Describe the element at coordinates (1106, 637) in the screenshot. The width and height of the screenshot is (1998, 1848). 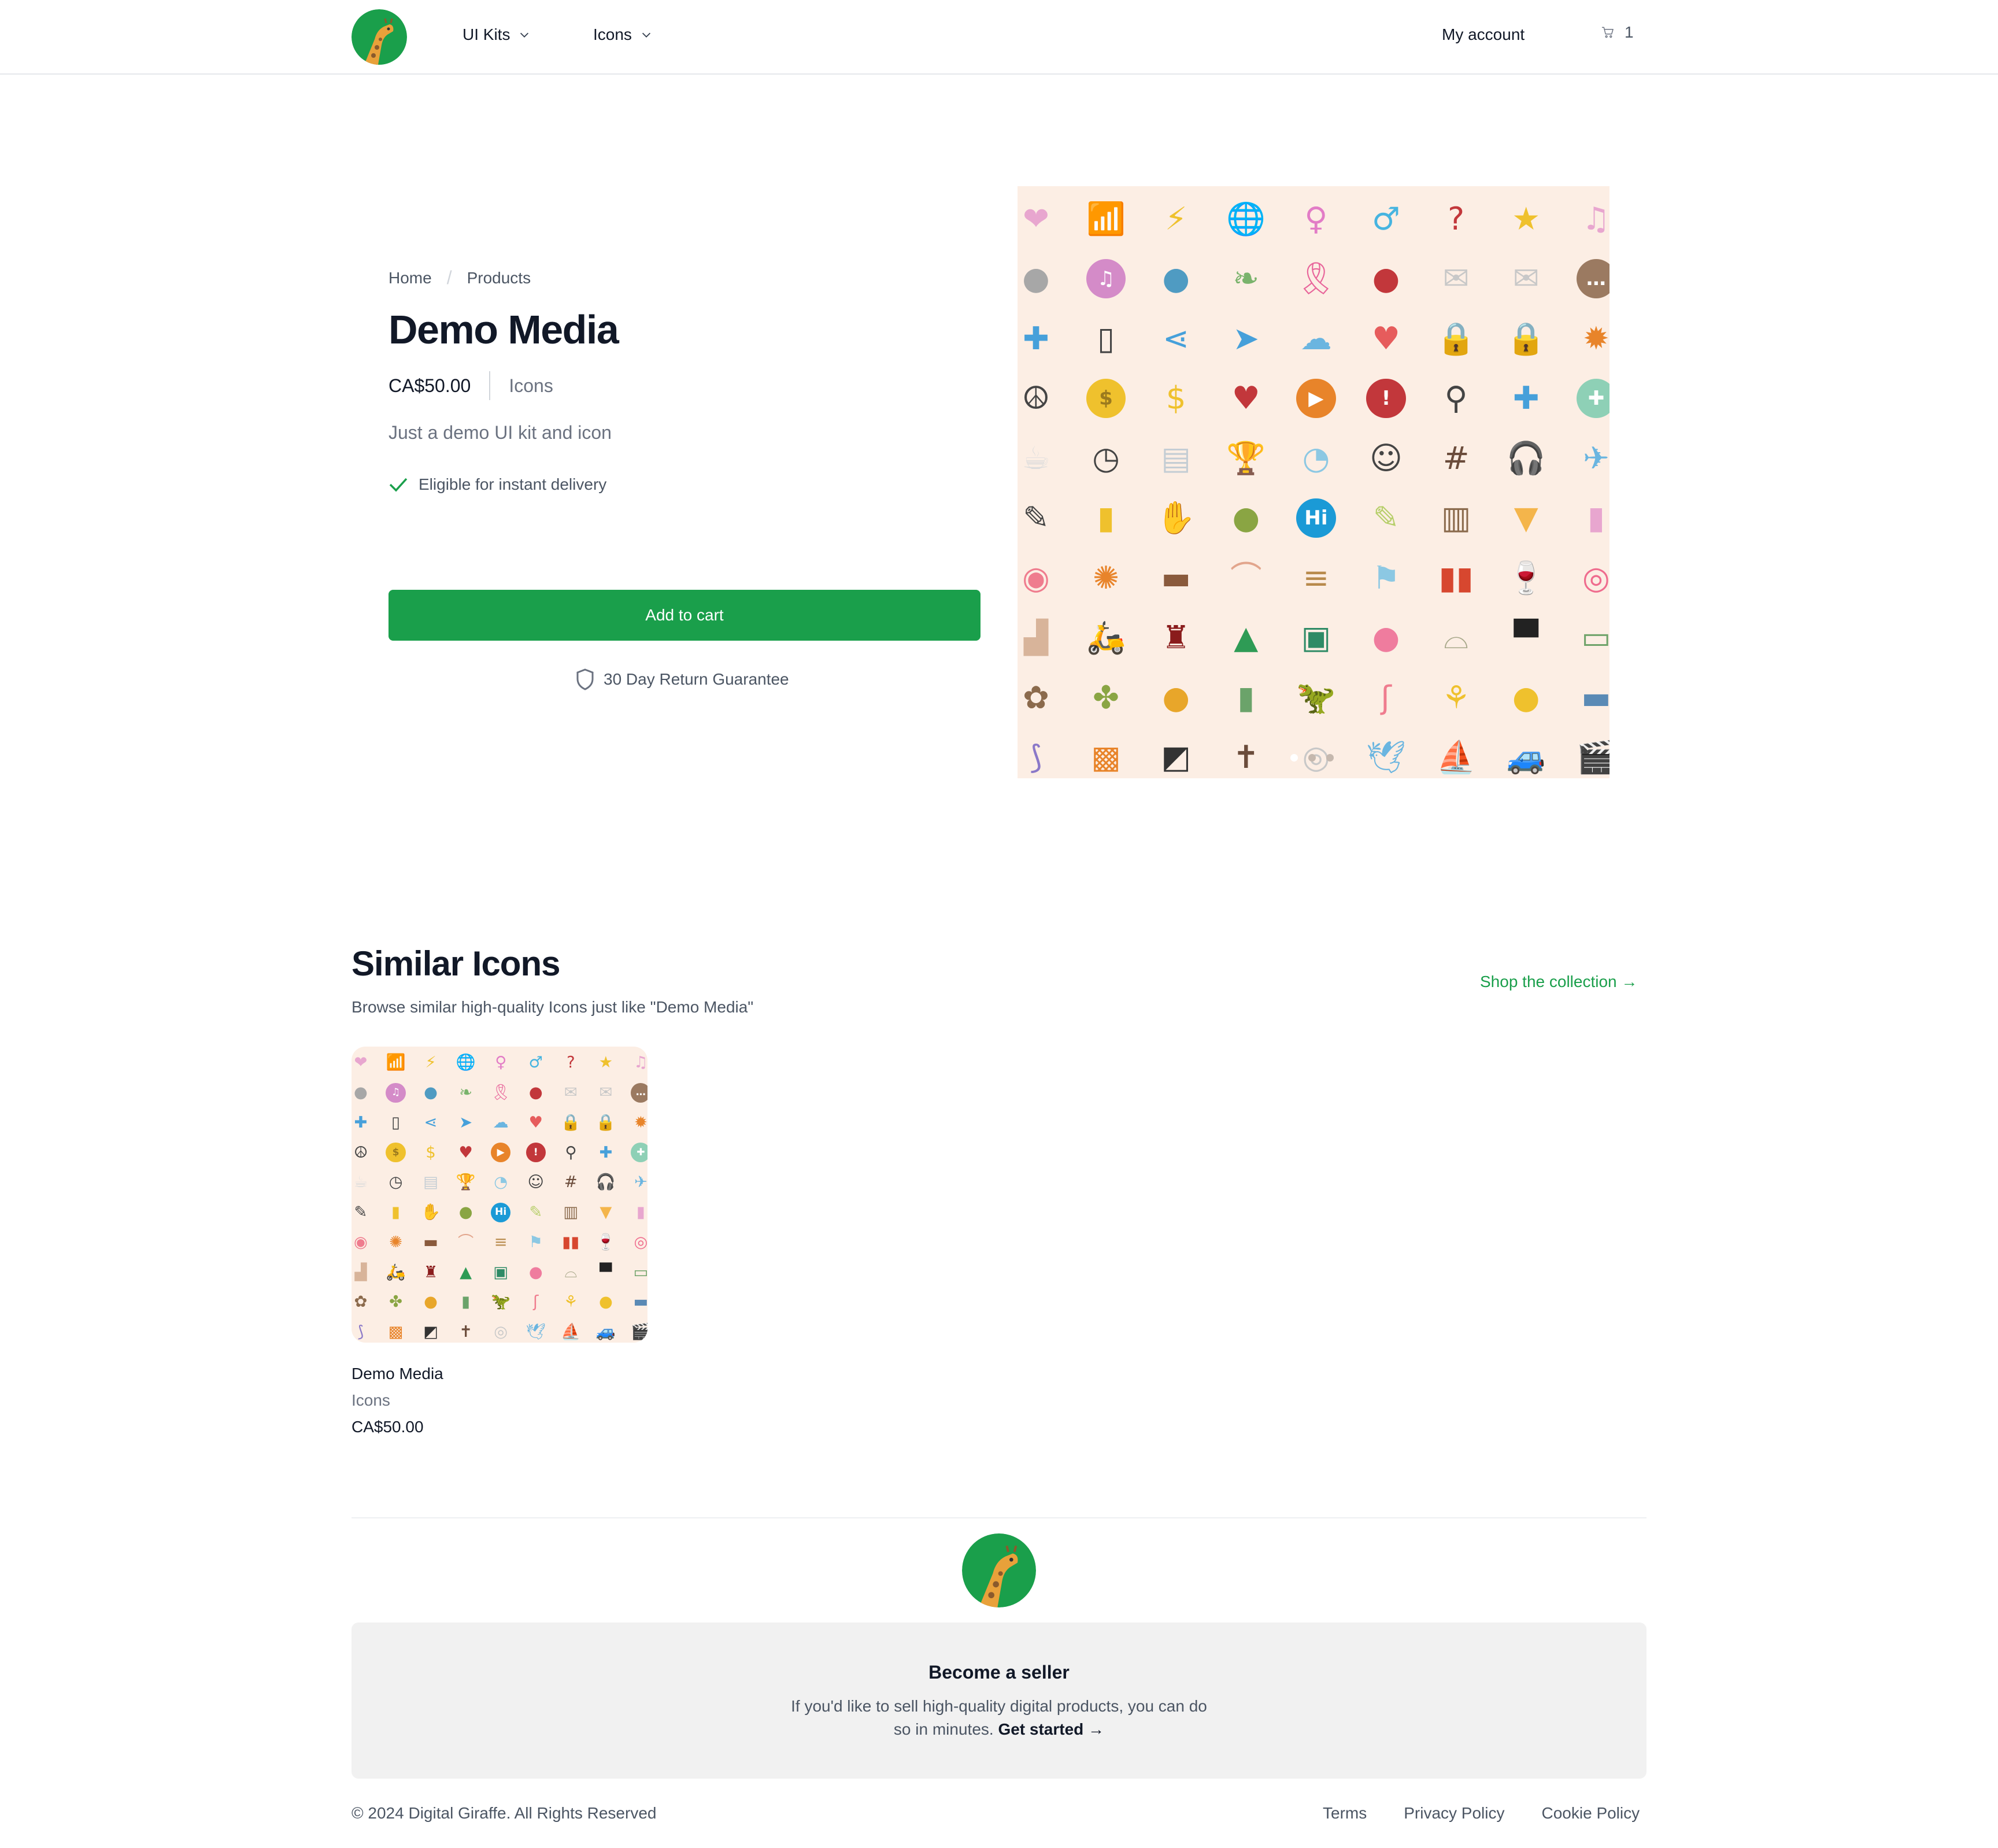
I see `grid-icon: 🛵` at that location.